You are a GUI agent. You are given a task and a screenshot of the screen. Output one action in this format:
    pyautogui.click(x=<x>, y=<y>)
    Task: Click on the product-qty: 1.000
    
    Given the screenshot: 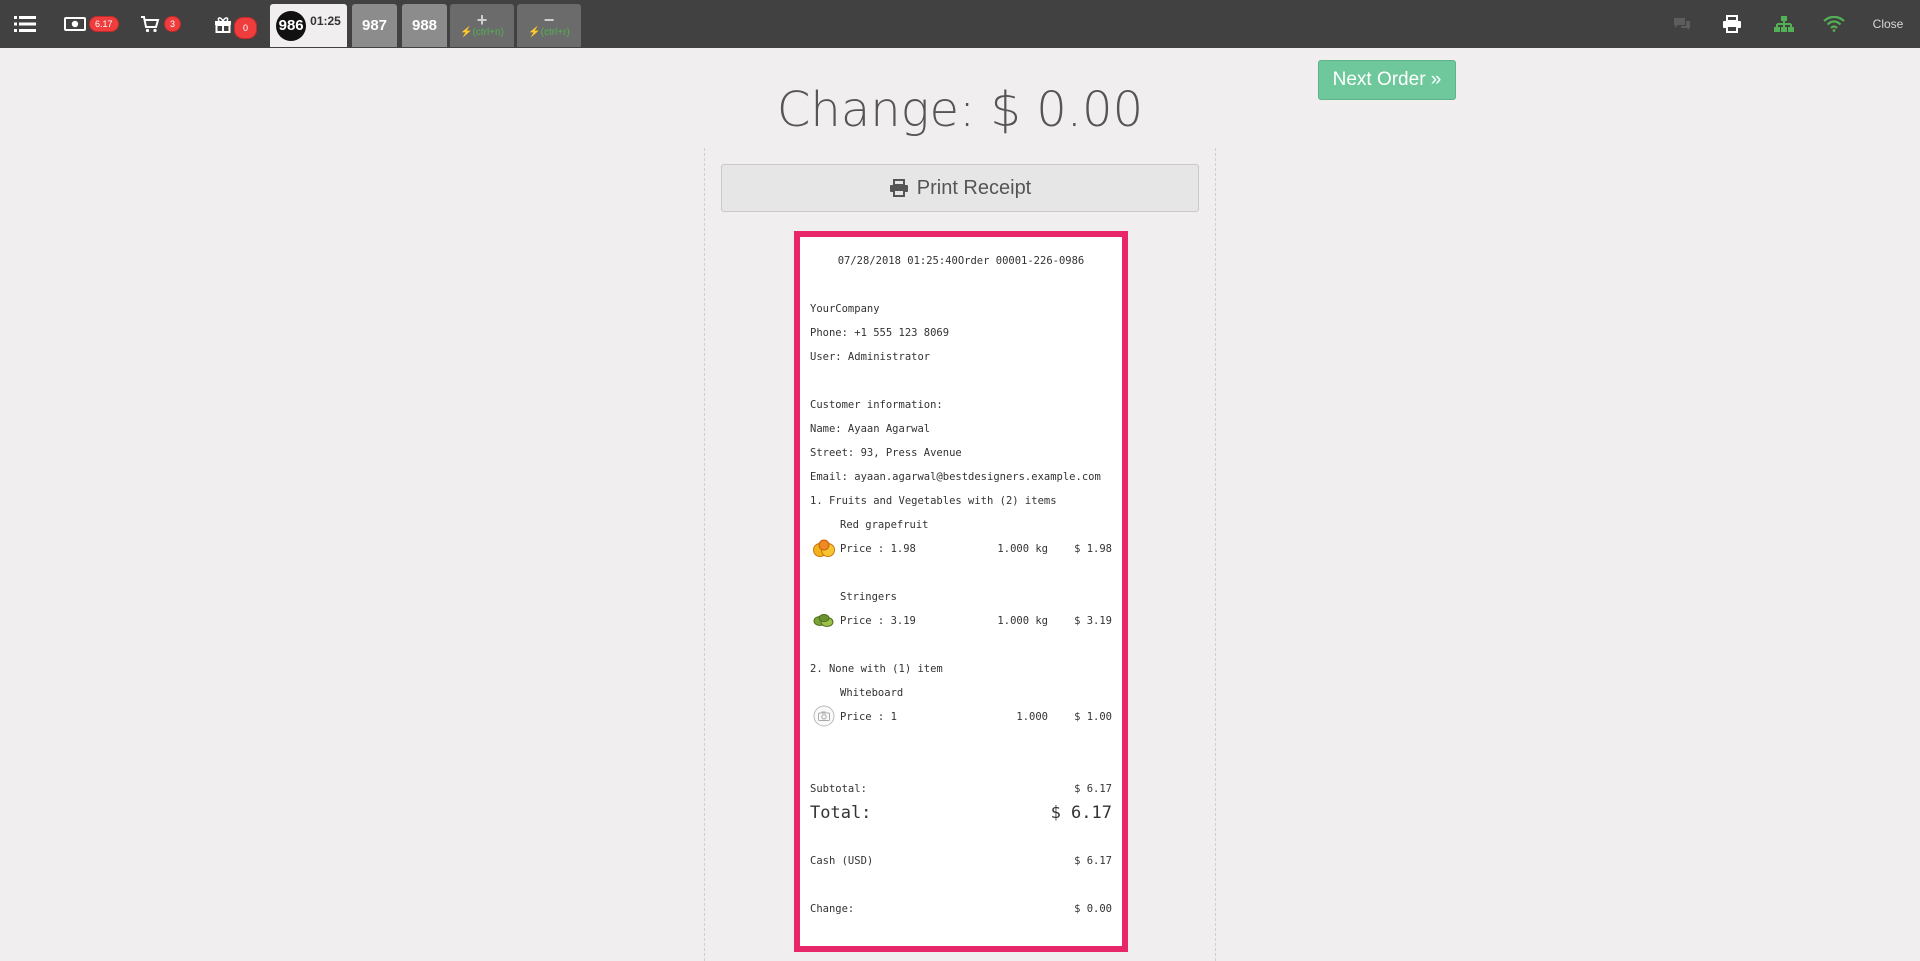 What is the action you would take?
    pyautogui.click(x=1032, y=717)
    